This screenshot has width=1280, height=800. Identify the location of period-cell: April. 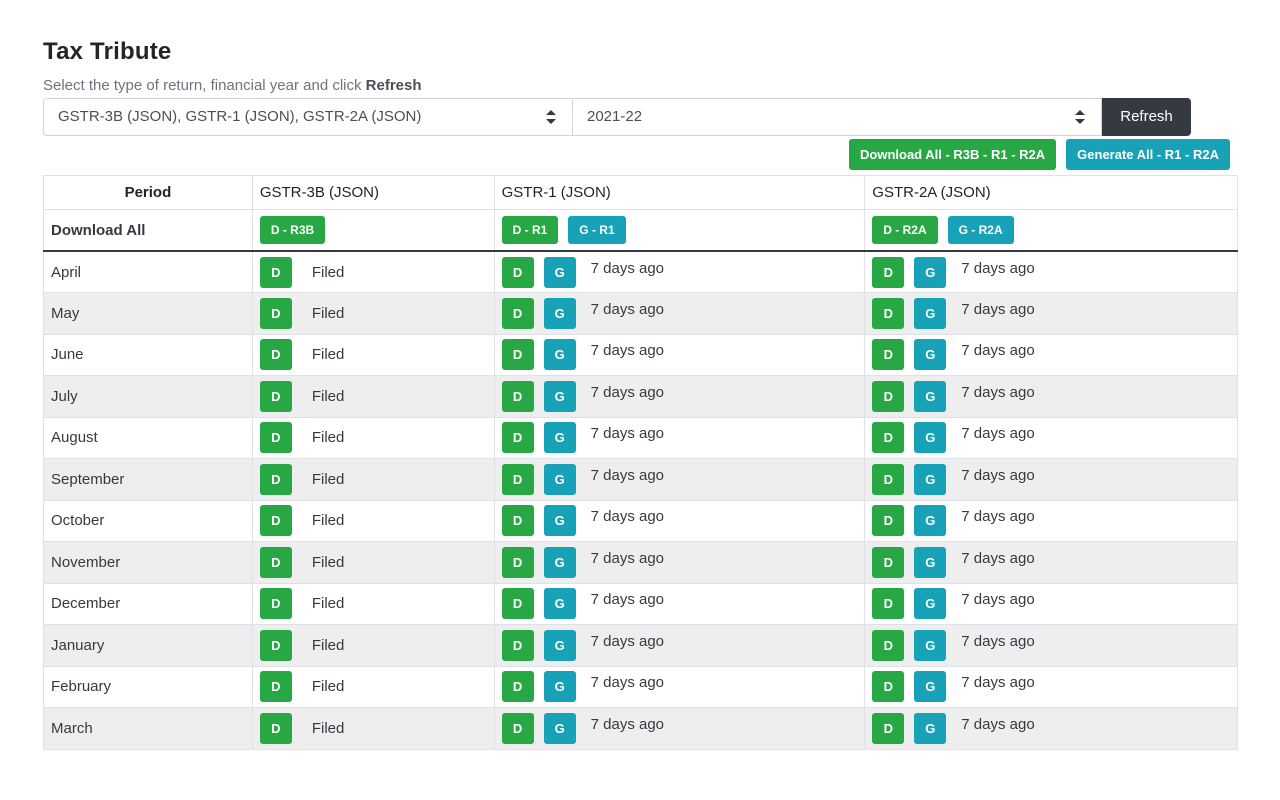
(148, 271).